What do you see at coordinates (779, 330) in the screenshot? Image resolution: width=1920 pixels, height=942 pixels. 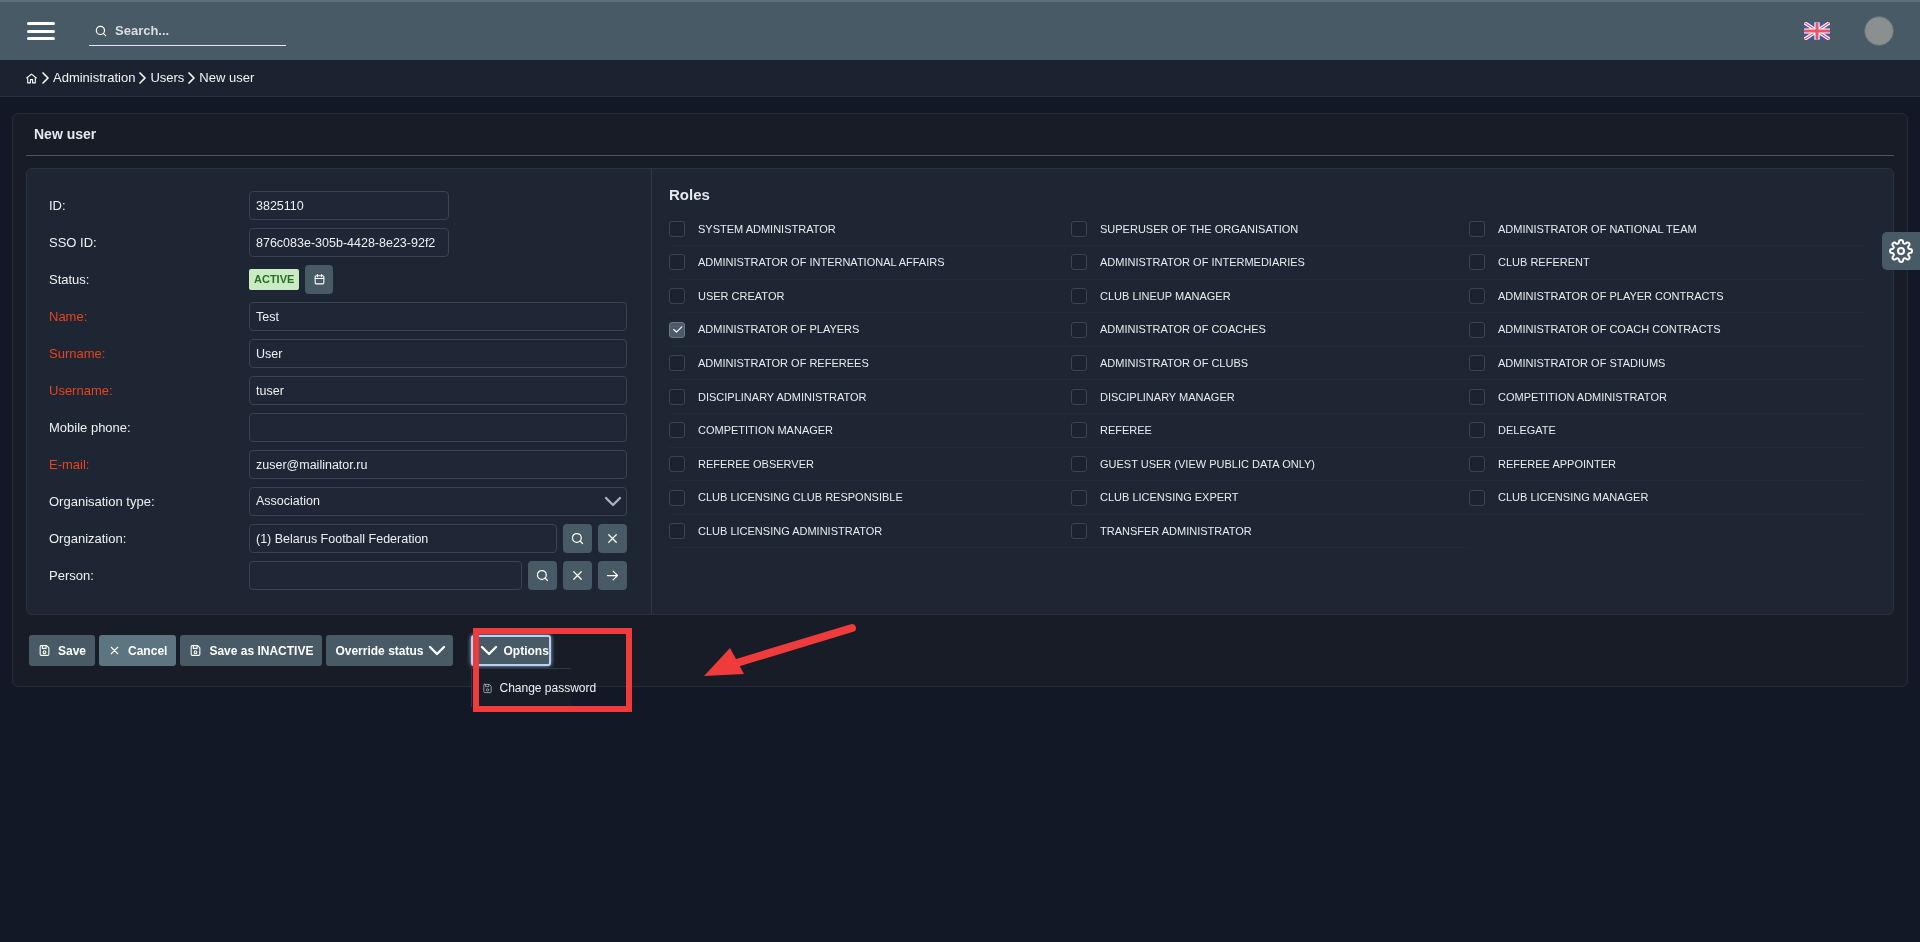 I see `checkbox-label: ADMINISTRATOR OF PLAYERS` at bounding box center [779, 330].